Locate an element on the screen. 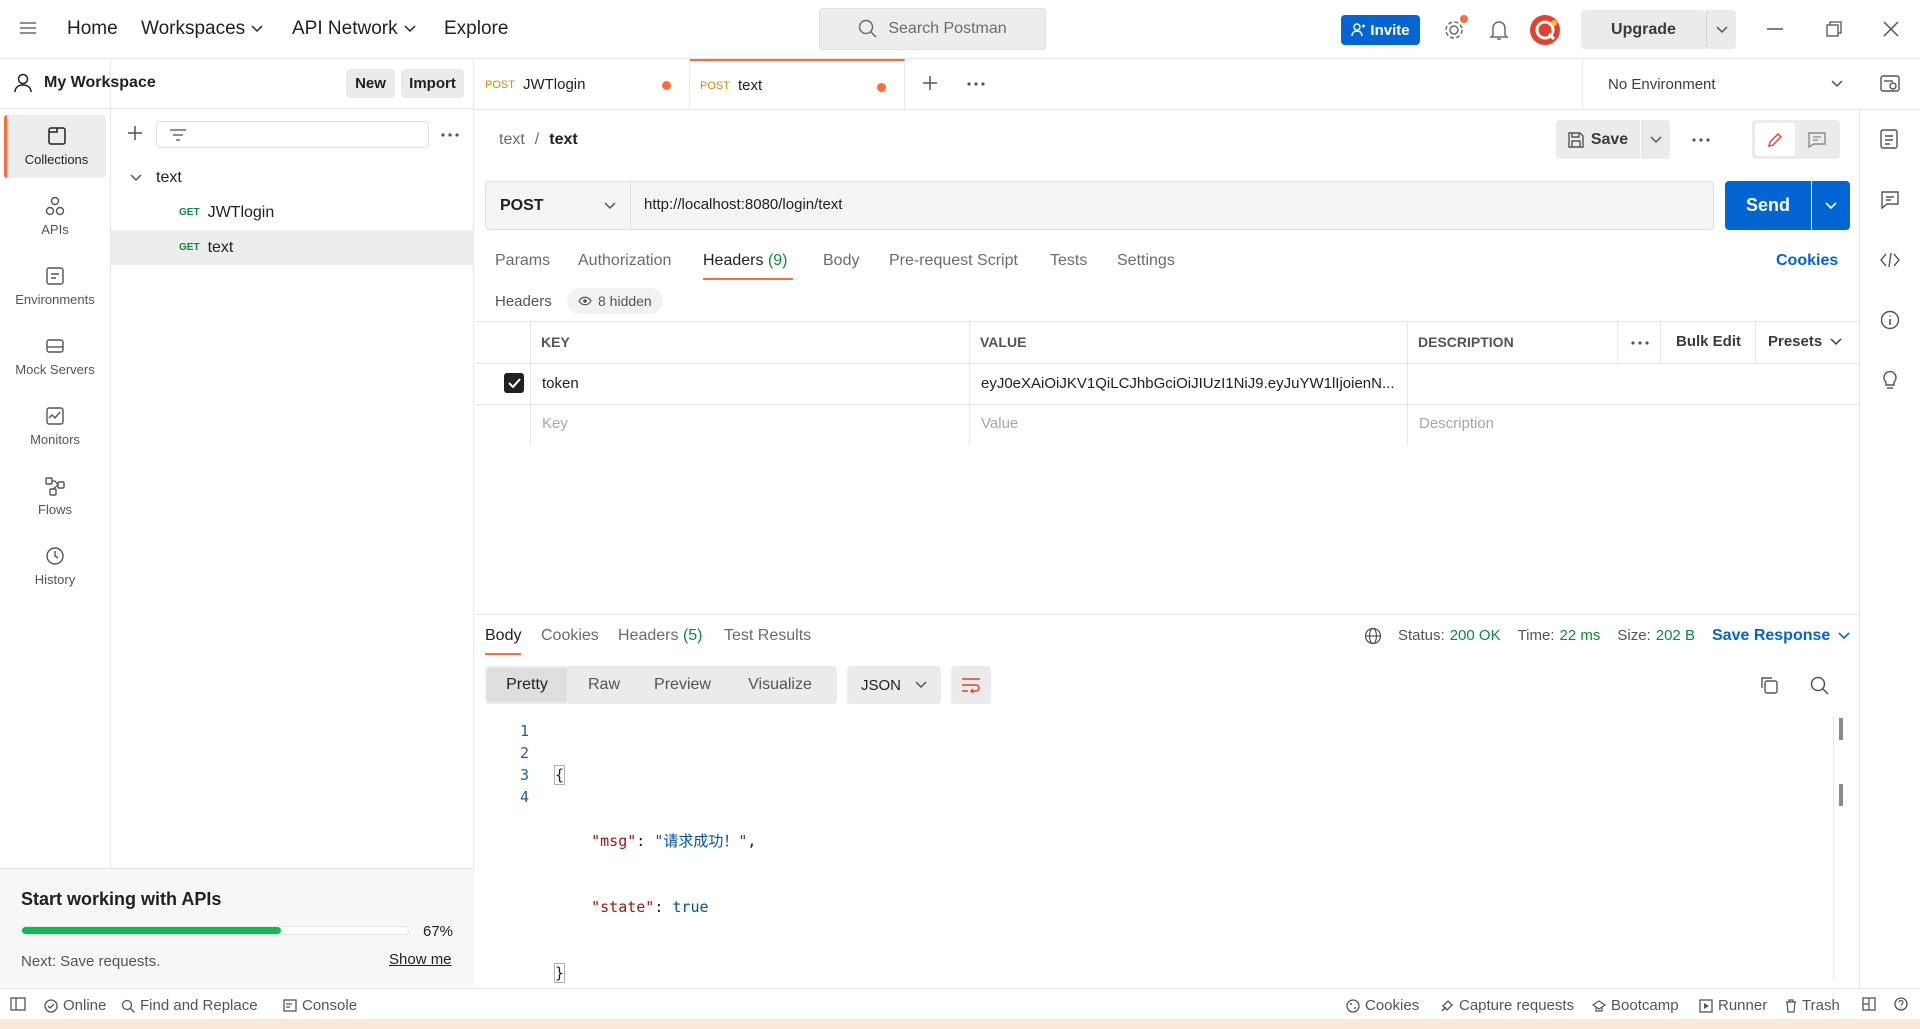 This screenshot has height=1029, width=1920. documentation-icon is located at coordinates (1889, 139).